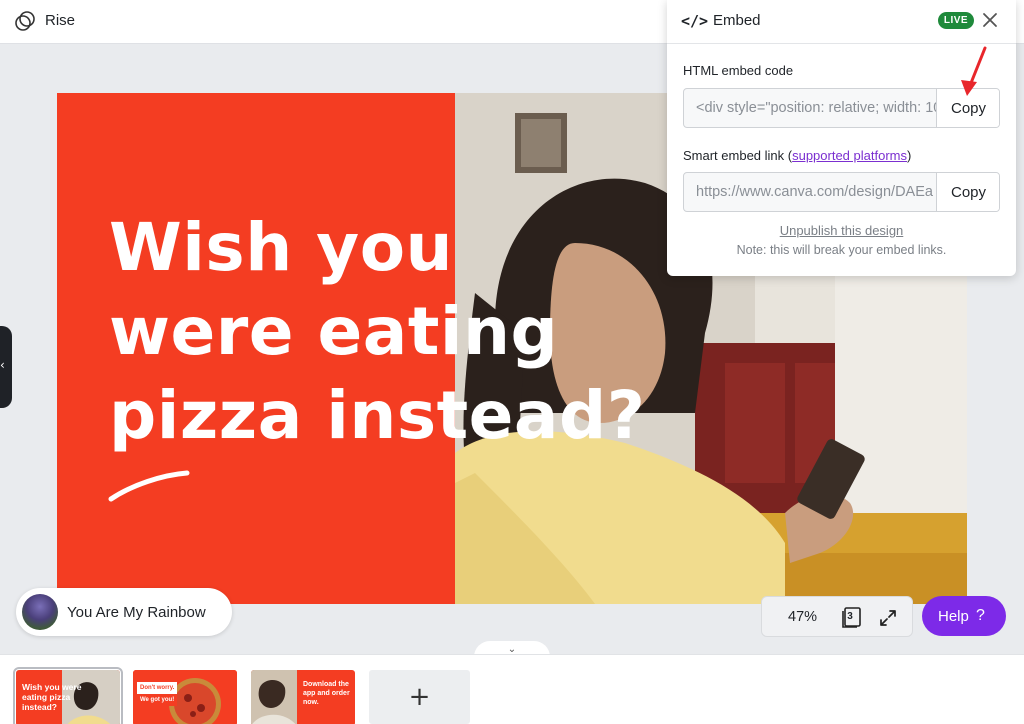 The width and height of the screenshot is (1024, 724). I want to click on side-panel-toggle: ‹, so click(6, 367).